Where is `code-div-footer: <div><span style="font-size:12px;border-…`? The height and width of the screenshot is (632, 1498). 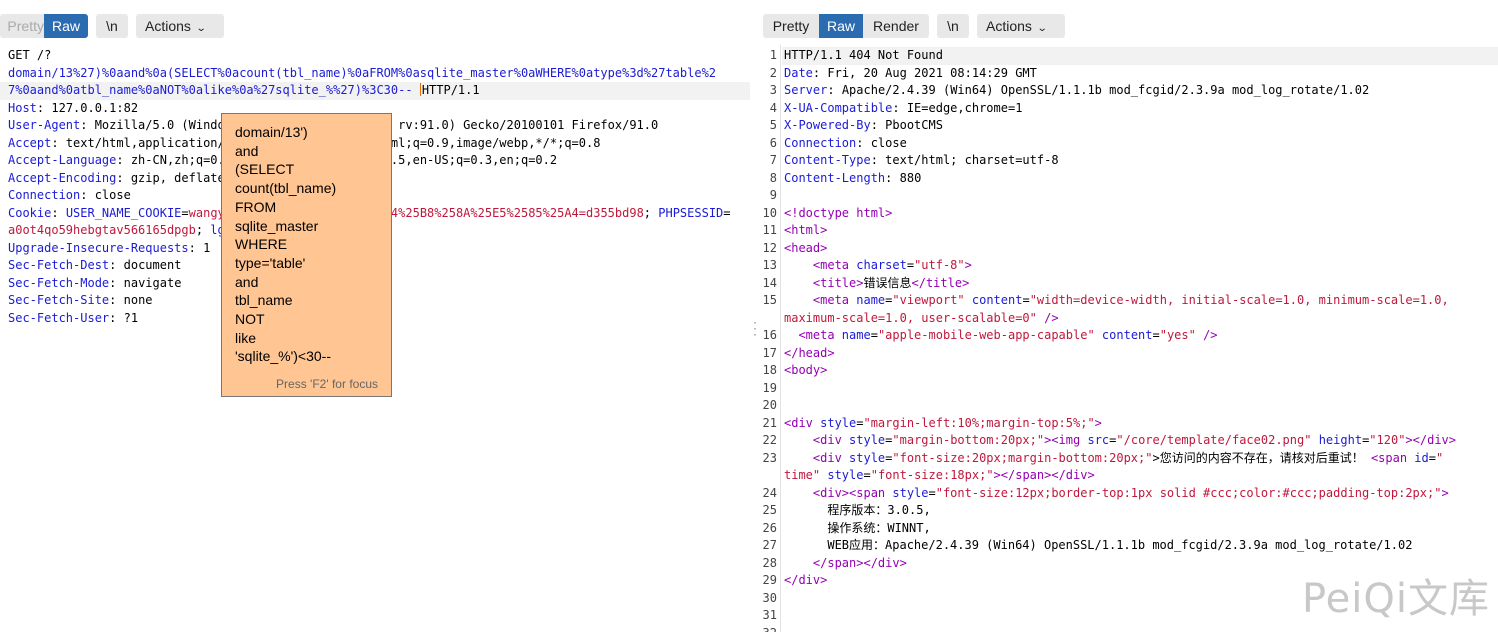
code-div-footer: <div><span style="font-size:12px;border-… is located at coordinates (1116, 492).